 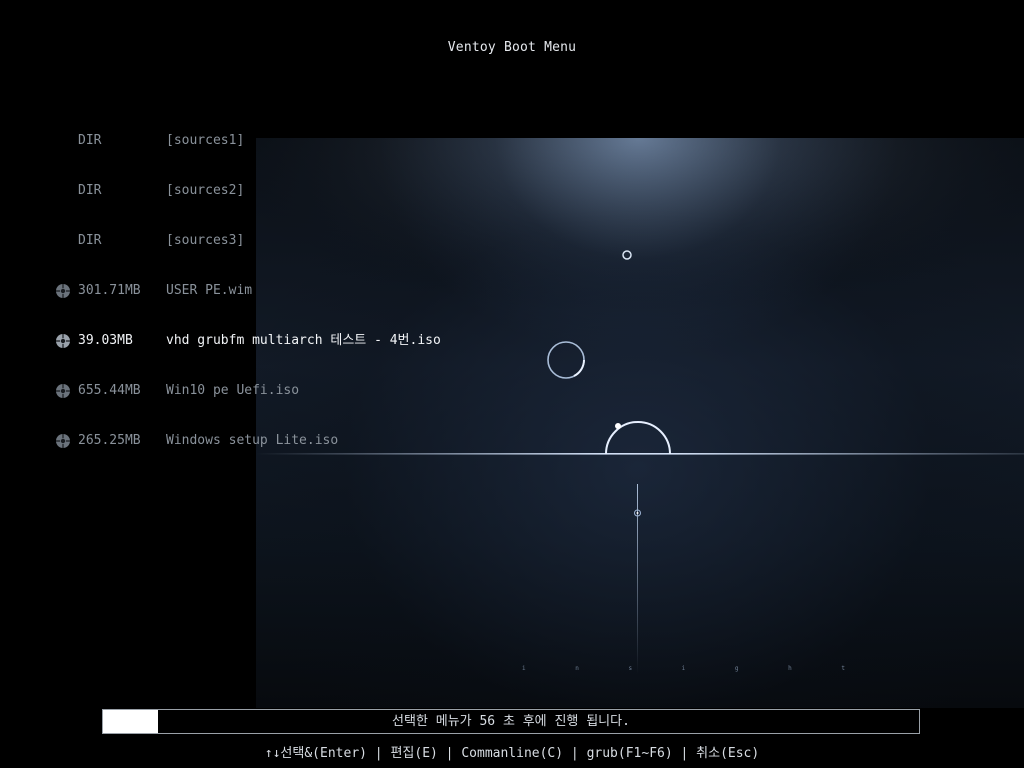 I want to click on hotkey-select: ↑↓선택&(Enter), so click(x=315, y=753).